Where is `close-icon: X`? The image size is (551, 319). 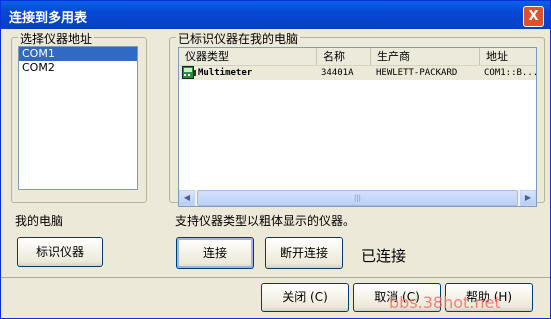 close-icon: X is located at coordinates (533, 16).